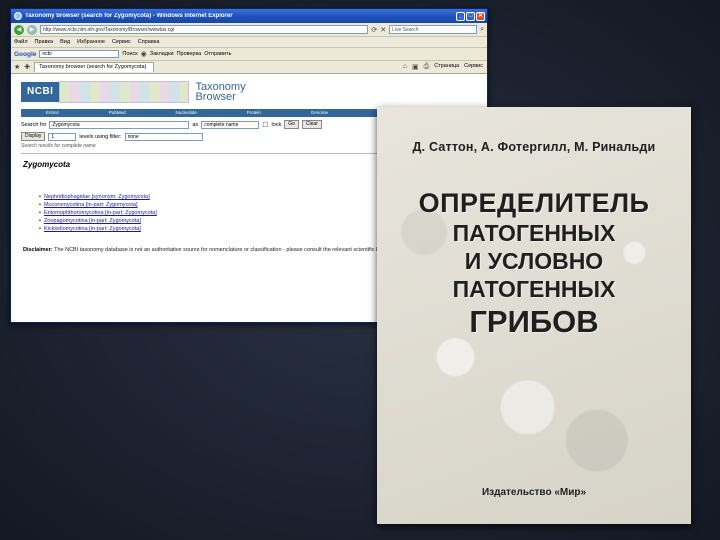 Image resolution: width=720 pixels, height=540 pixels. I want to click on home-icon: ⌂, so click(405, 67).